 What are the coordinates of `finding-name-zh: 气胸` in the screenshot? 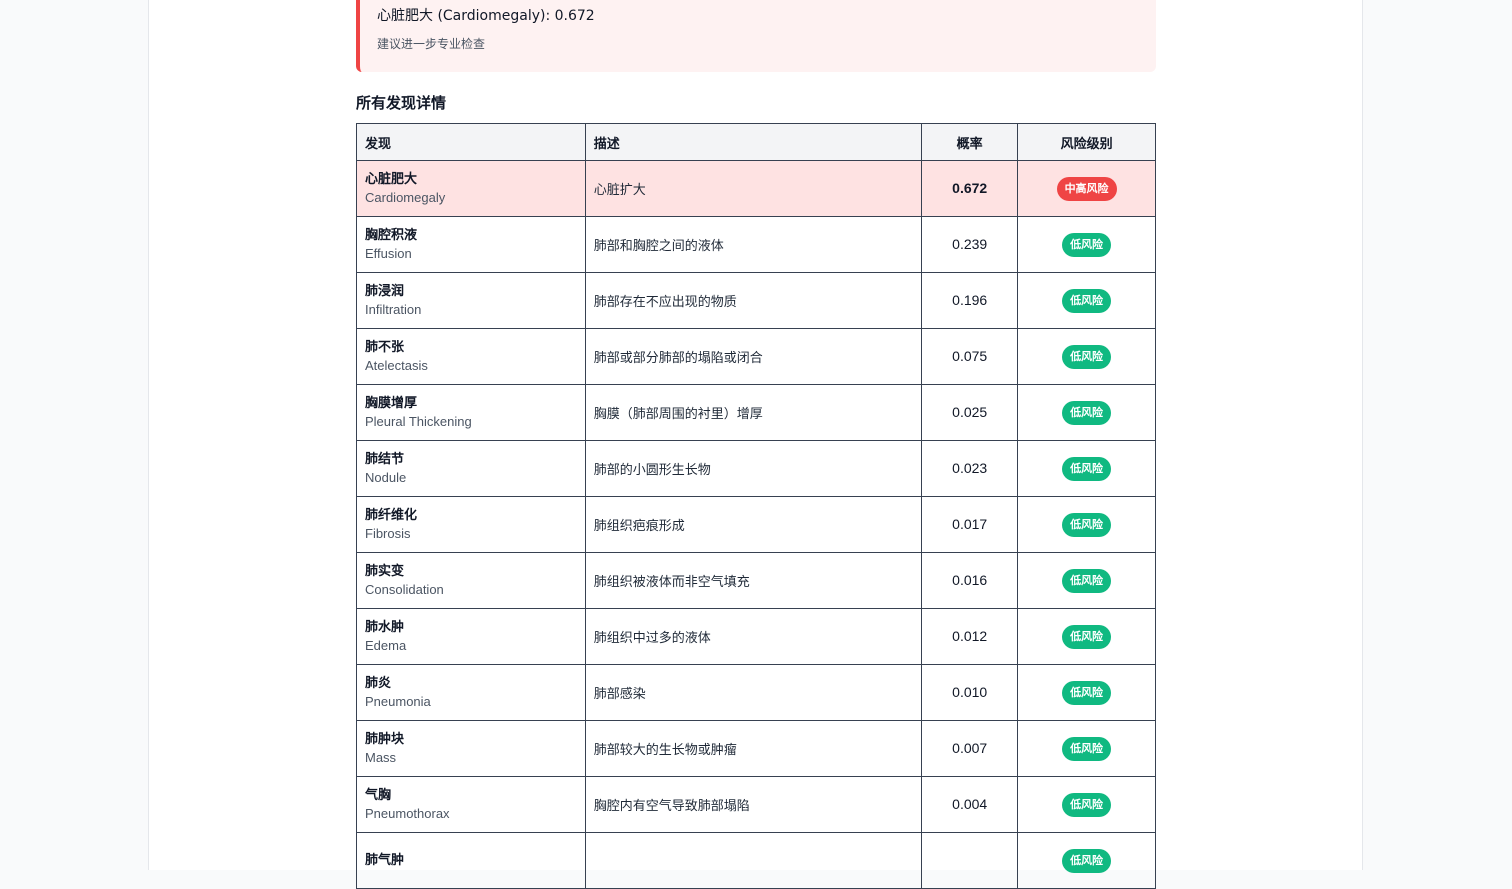 It's located at (378, 795).